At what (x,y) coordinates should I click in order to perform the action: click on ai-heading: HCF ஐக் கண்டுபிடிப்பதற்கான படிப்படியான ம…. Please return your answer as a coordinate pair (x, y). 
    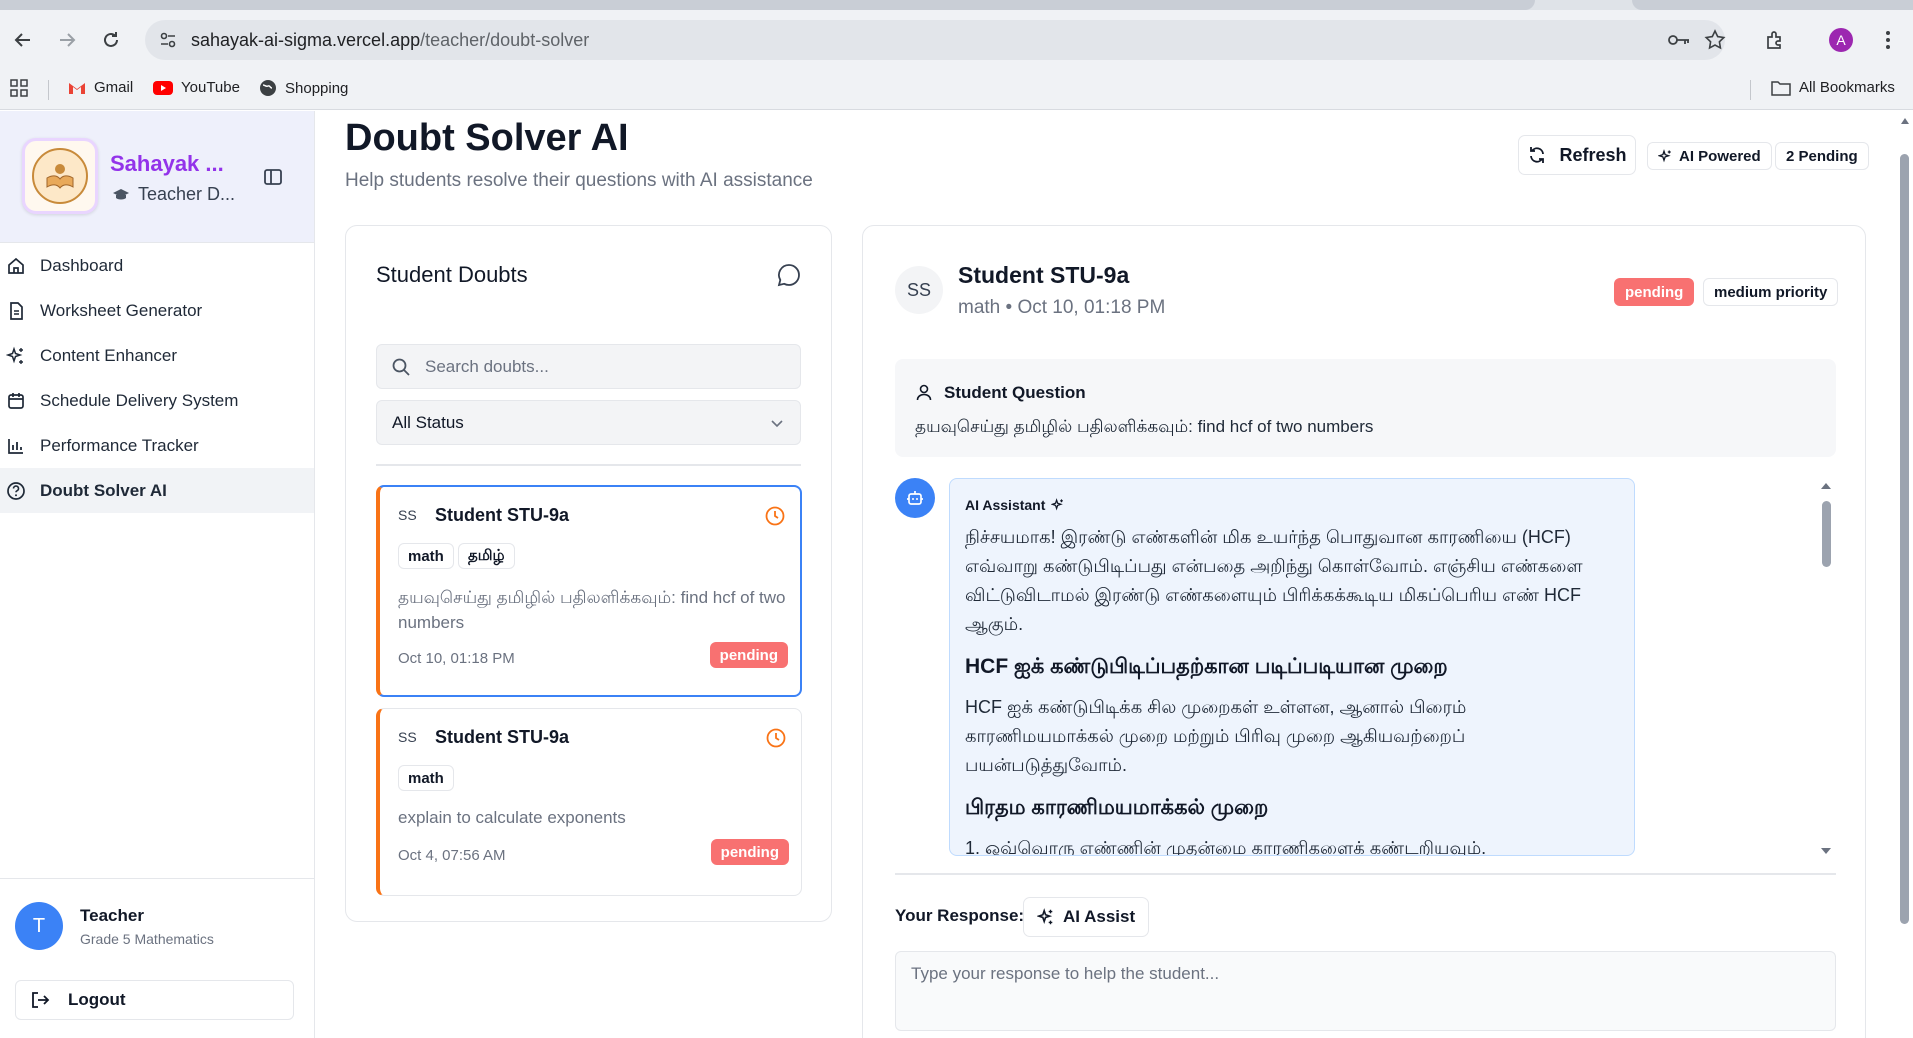
    Looking at the image, I should click on (1206, 666).